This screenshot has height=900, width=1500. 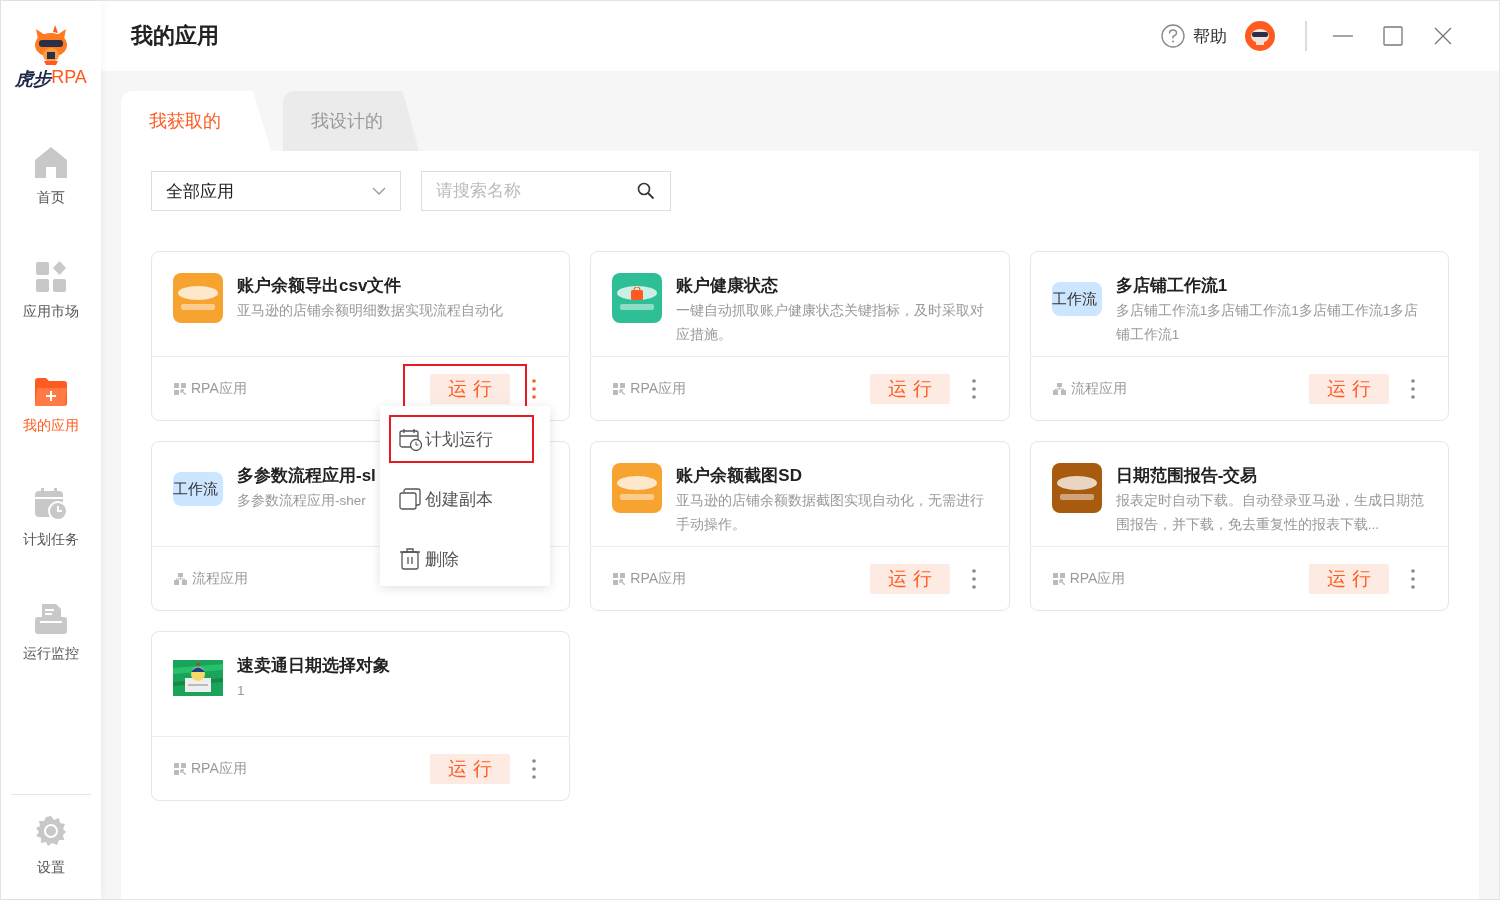 I want to click on nav-item: 应用市场, so click(x=51, y=268).